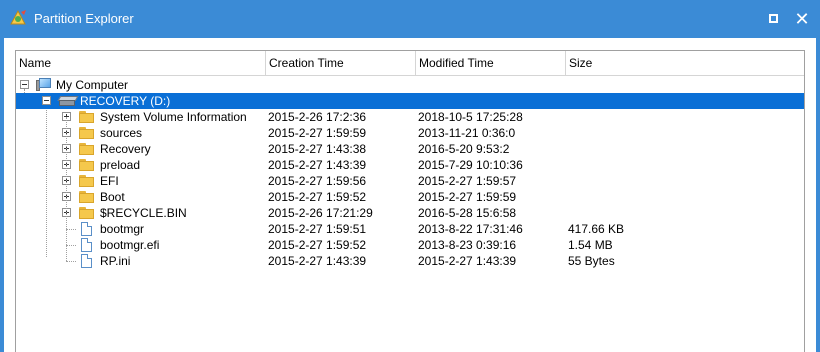 This screenshot has width=820, height=352. I want to click on item-creation-time: 2015-2-27 1:59:56, so click(317, 181).